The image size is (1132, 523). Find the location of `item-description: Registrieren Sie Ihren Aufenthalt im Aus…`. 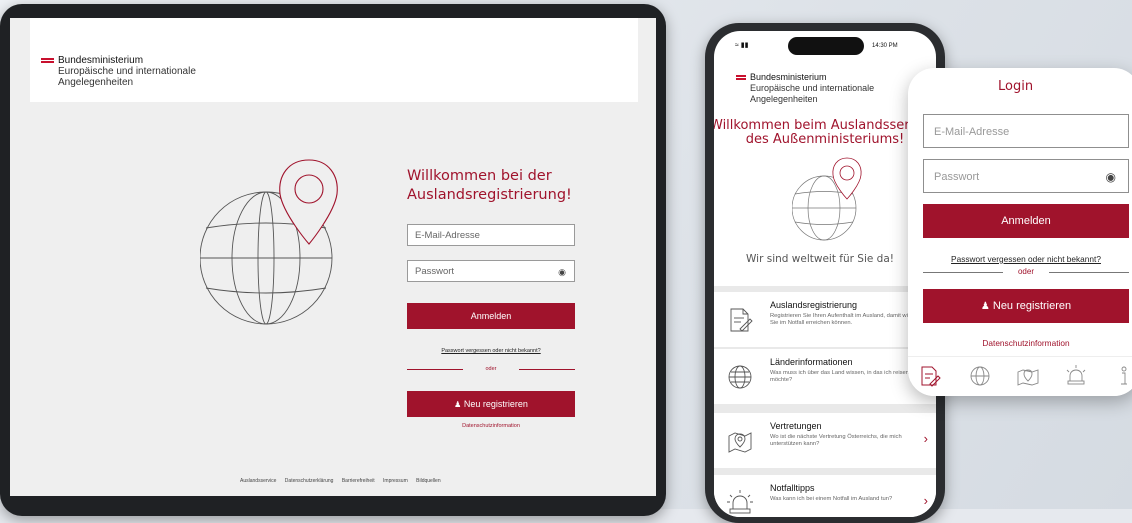

item-description: Registrieren Sie Ihren Aufenthalt im Aus… is located at coordinates (840, 319).